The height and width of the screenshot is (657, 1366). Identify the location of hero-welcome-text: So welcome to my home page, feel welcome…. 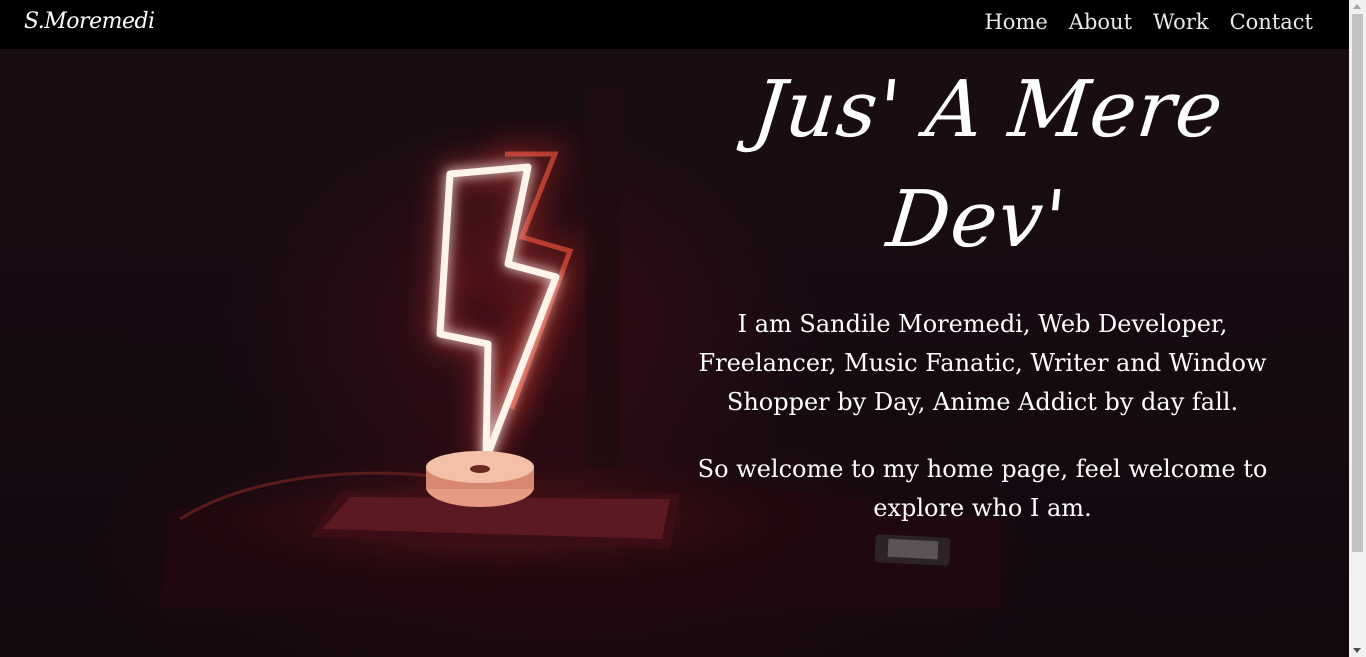
(982, 488).